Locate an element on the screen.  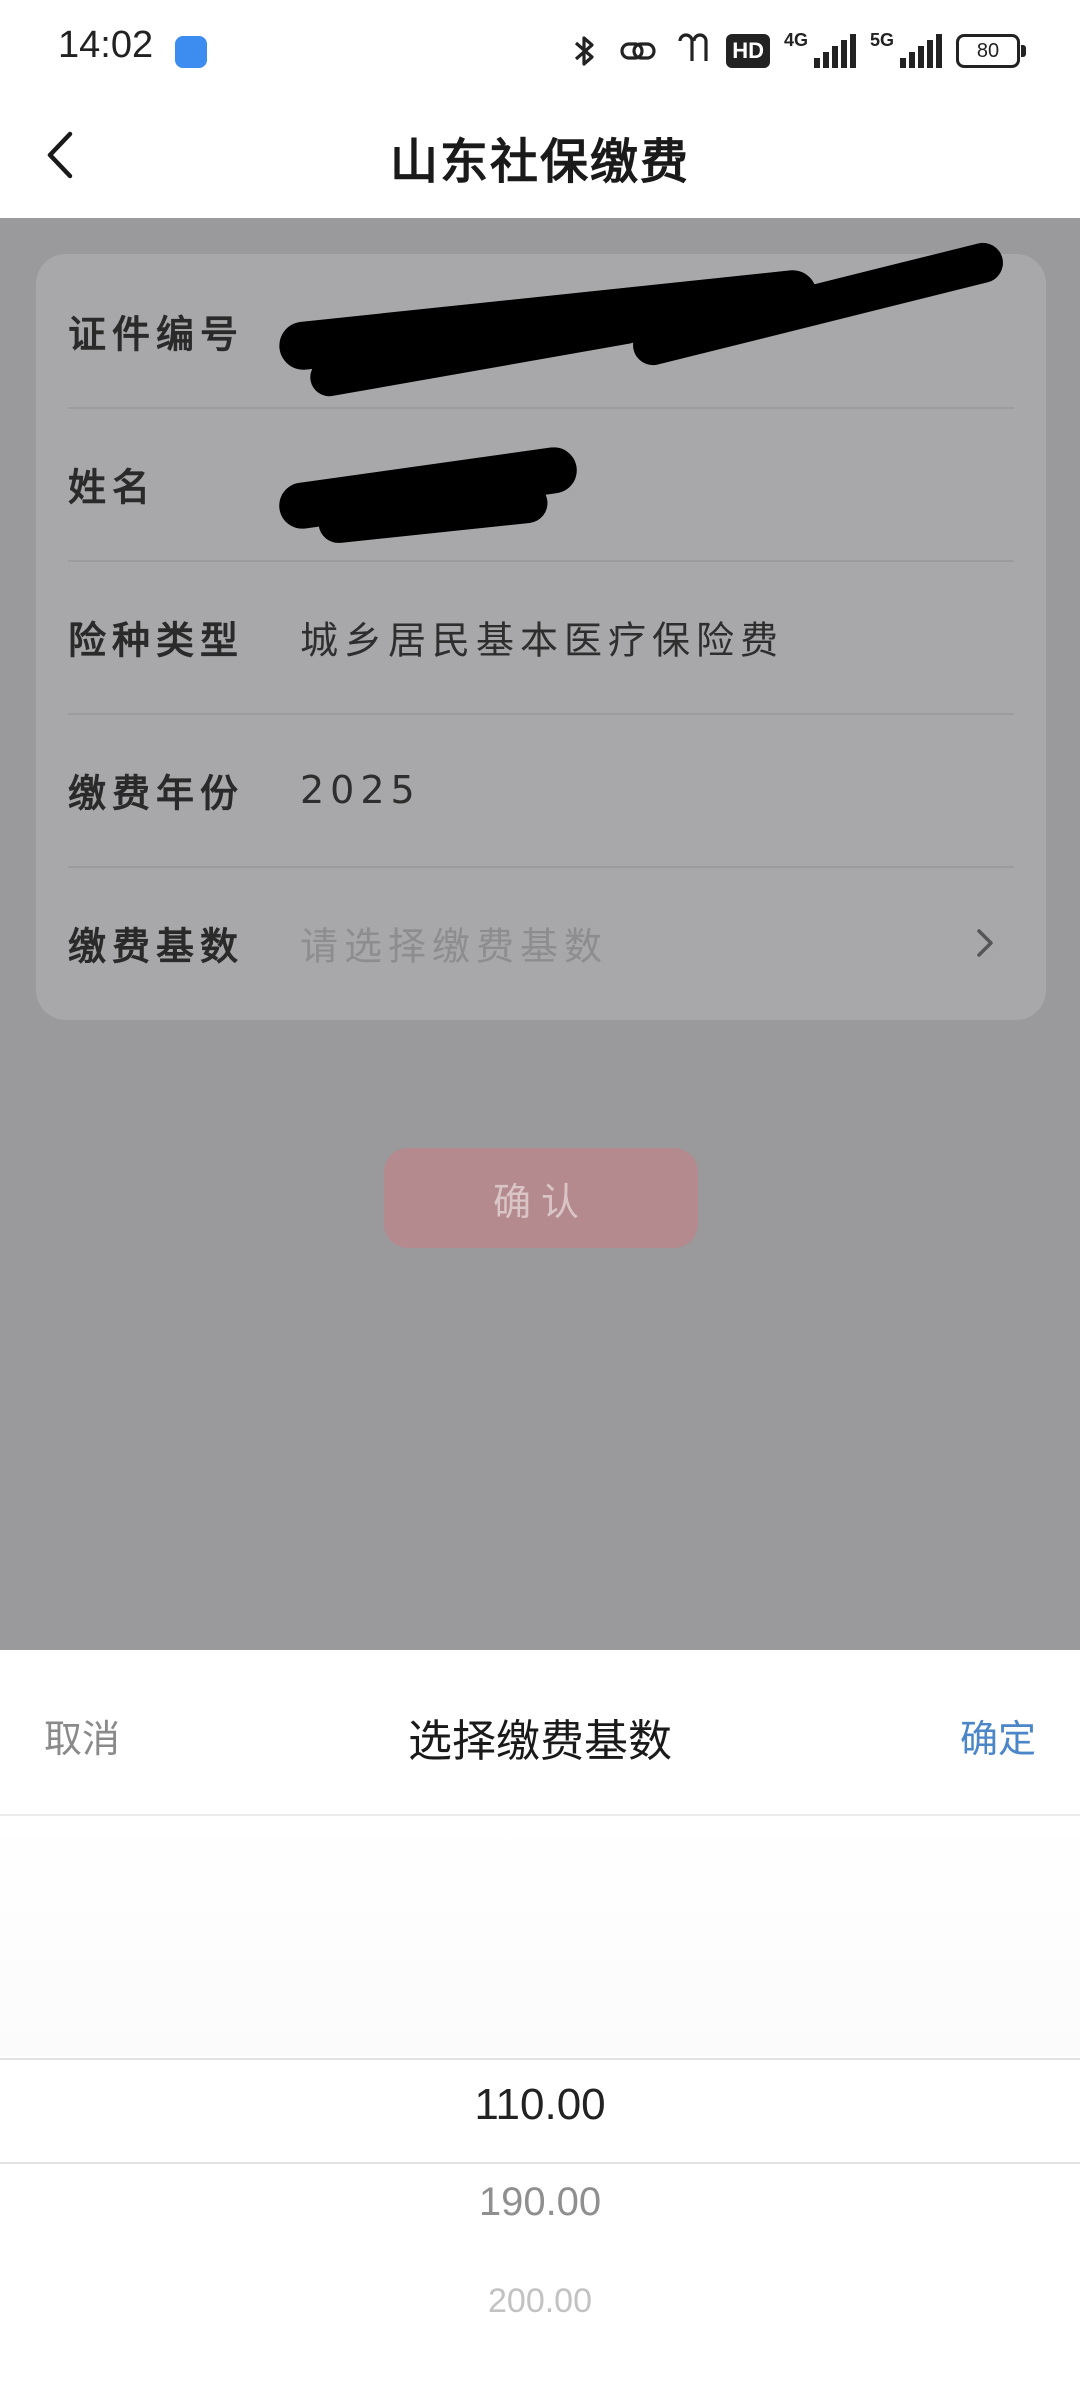
picker-option: 190.00 is located at coordinates (540, 2202).